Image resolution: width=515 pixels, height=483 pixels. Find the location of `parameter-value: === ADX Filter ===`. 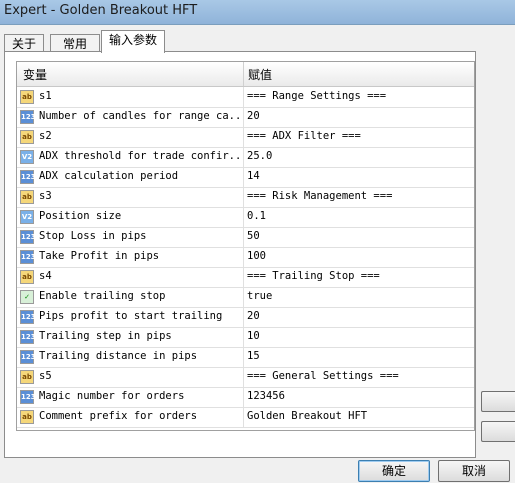

parameter-value: === ADX Filter === is located at coordinates (358, 136).